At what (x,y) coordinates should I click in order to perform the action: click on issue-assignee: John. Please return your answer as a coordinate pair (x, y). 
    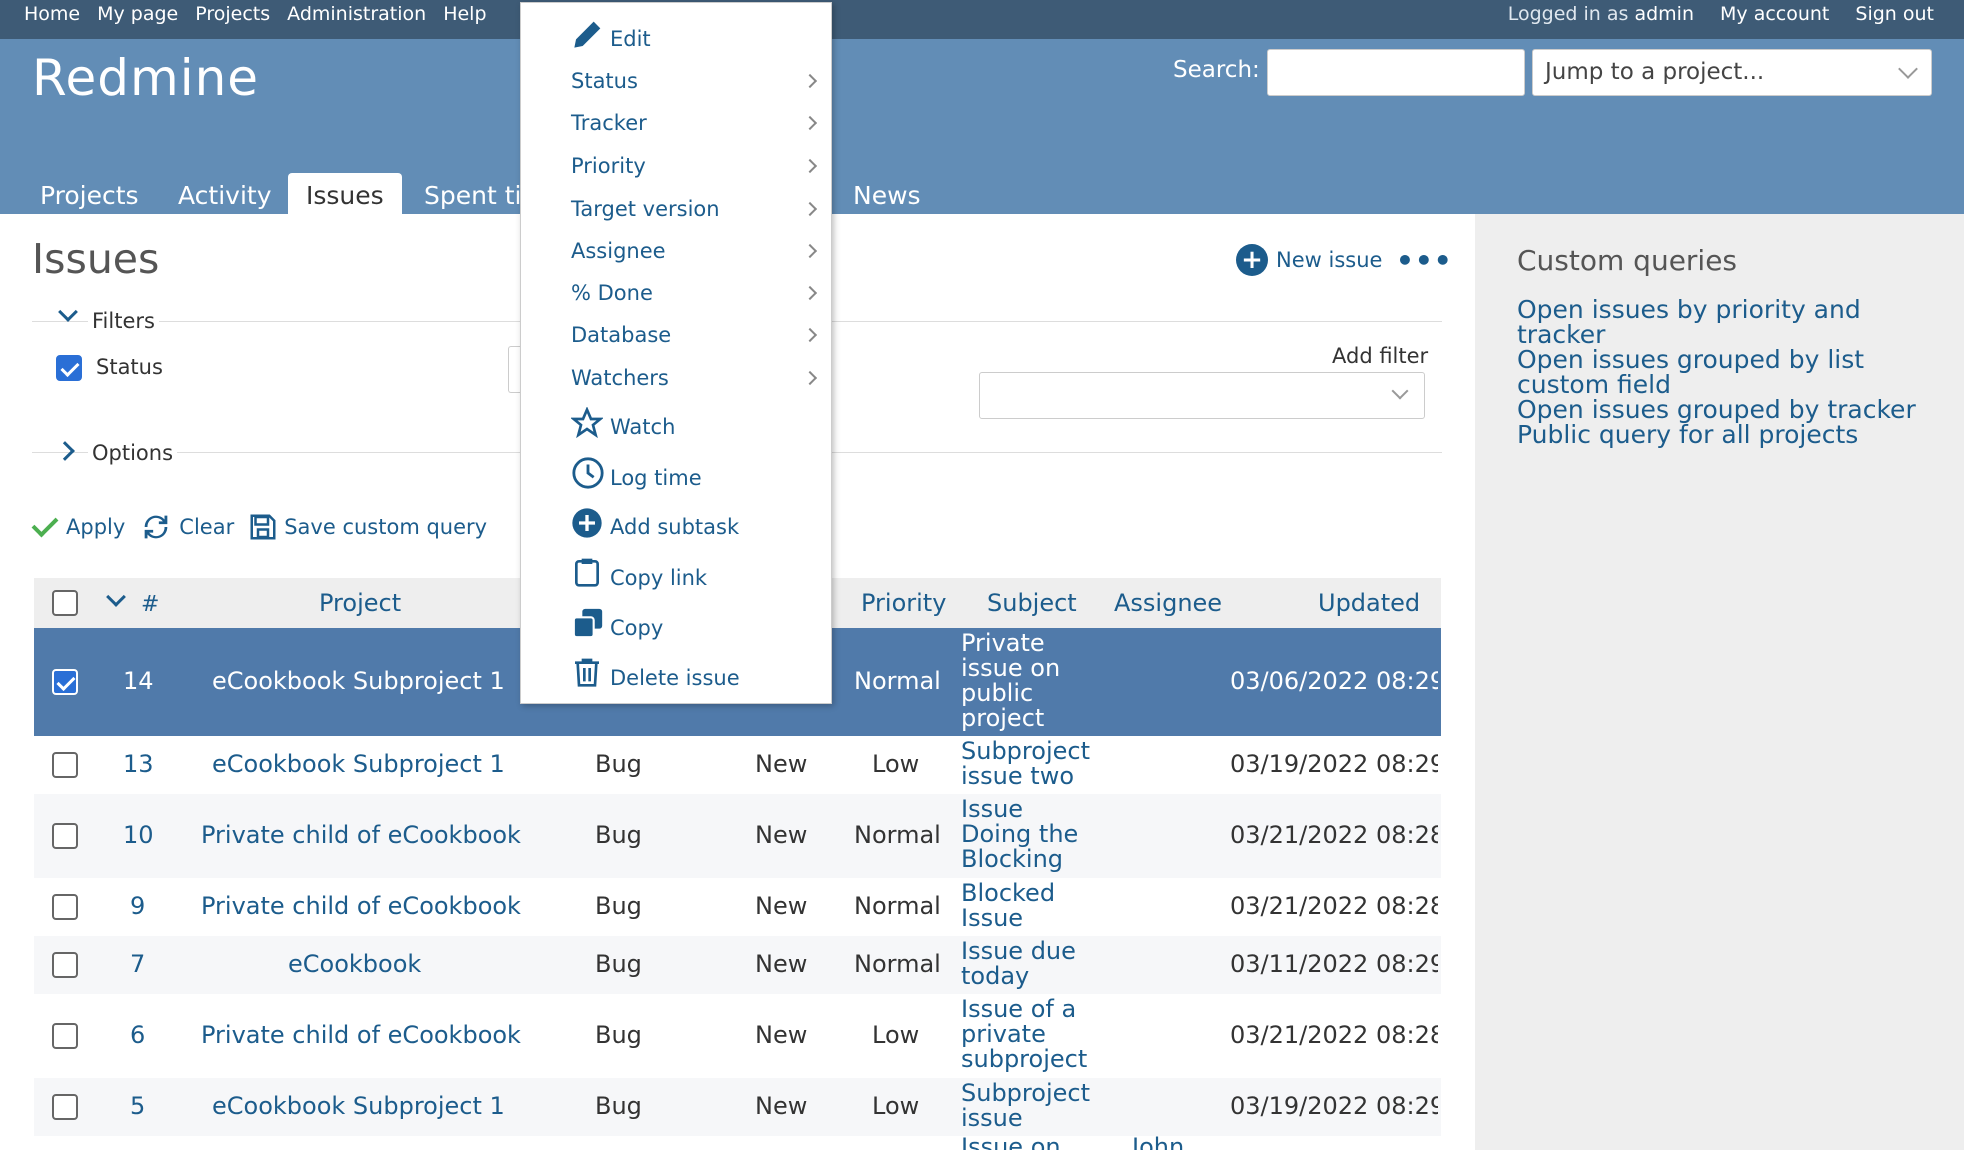
    Looking at the image, I should click on (1158, 1143).